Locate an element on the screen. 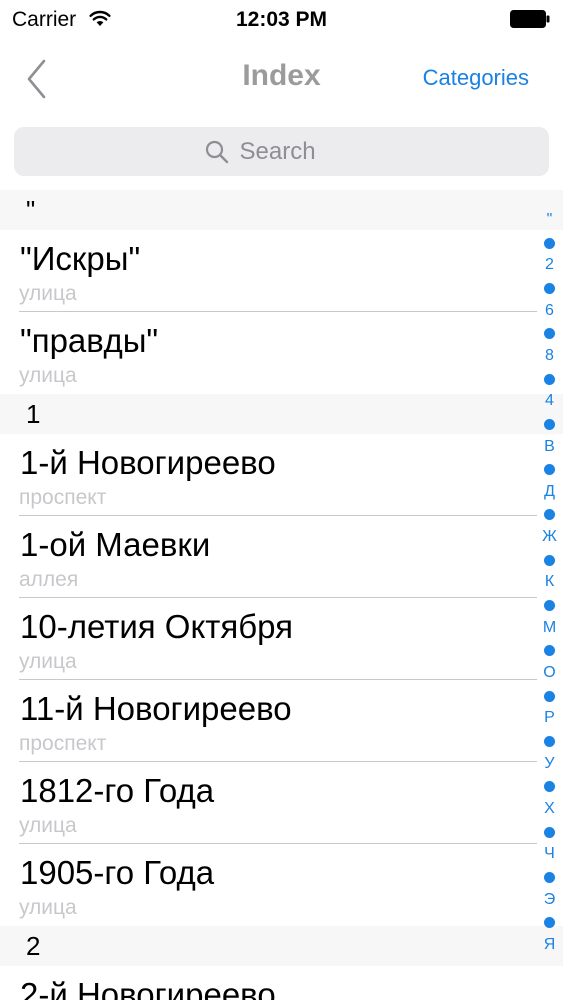  list-item-title: 2-й Новогиреево is located at coordinates (148, 988).